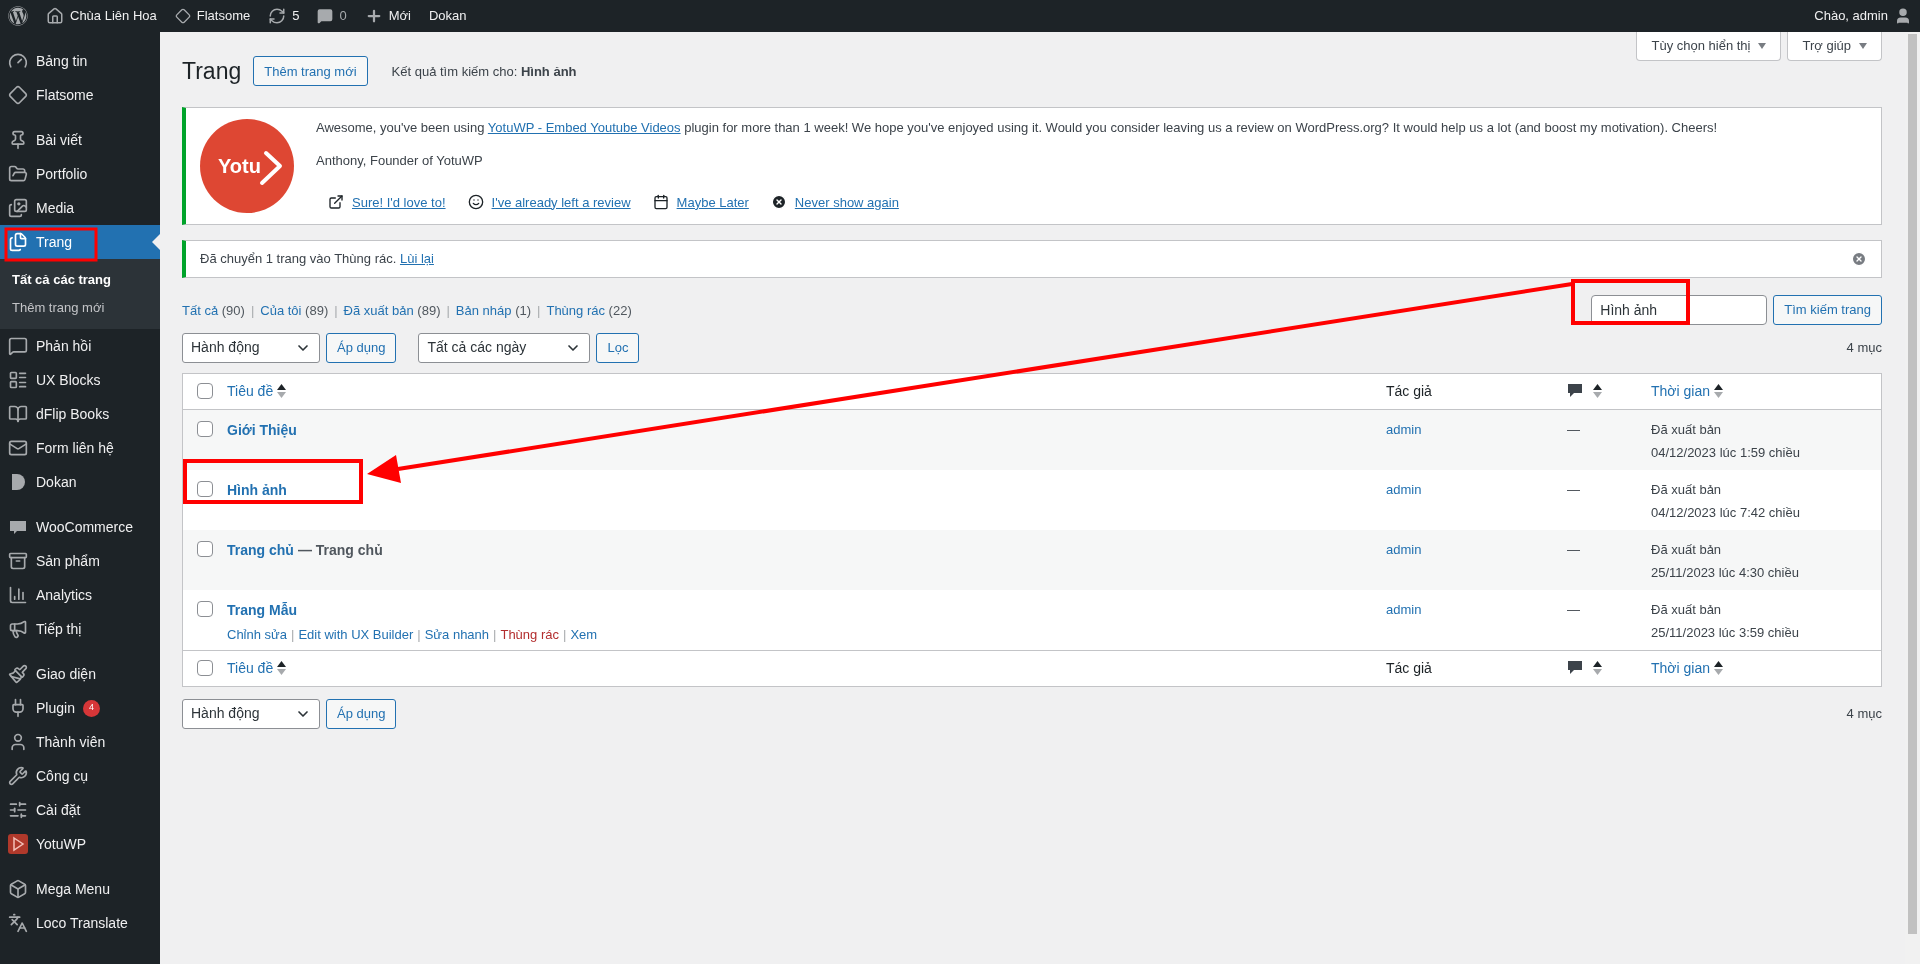 The width and height of the screenshot is (1920, 964). What do you see at coordinates (493, 311) in the screenshot?
I see `view-filter-link: Bản nháp (1)` at bounding box center [493, 311].